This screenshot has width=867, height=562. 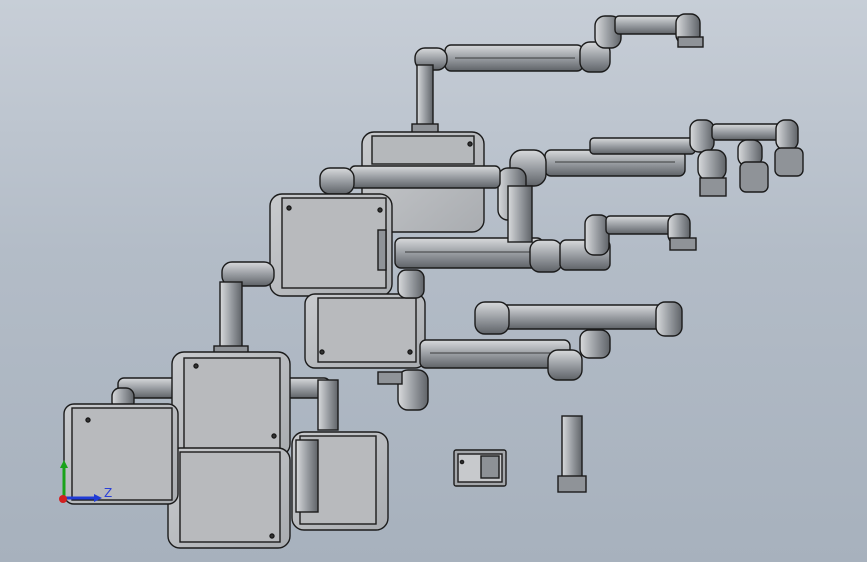 What do you see at coordinates (572, 454) in the screenshot?
I see `standalone-riser-part` at bounding box center [572, 454].